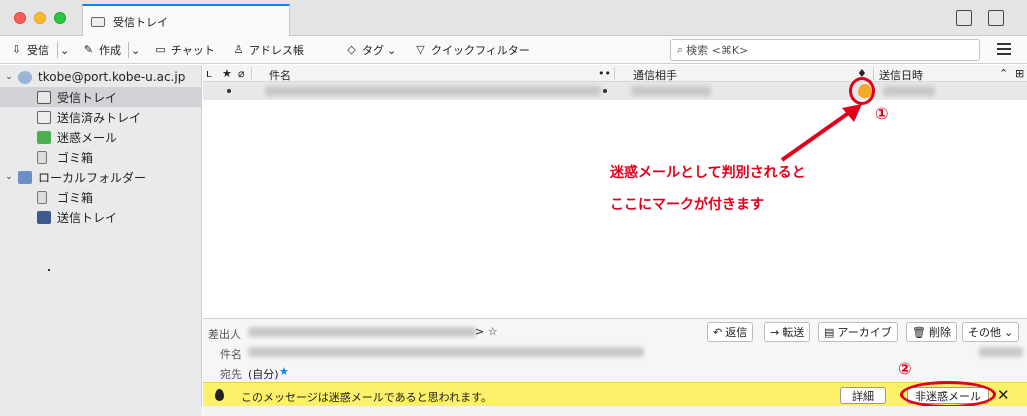  Describe the element at coordinates (687, 205) in the screenshot. I see `annotation-line-2: ここにマークが付きます` at that location.